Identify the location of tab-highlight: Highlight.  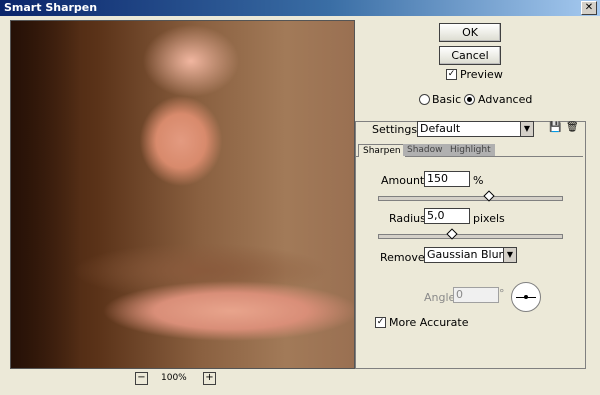
(470, 150).